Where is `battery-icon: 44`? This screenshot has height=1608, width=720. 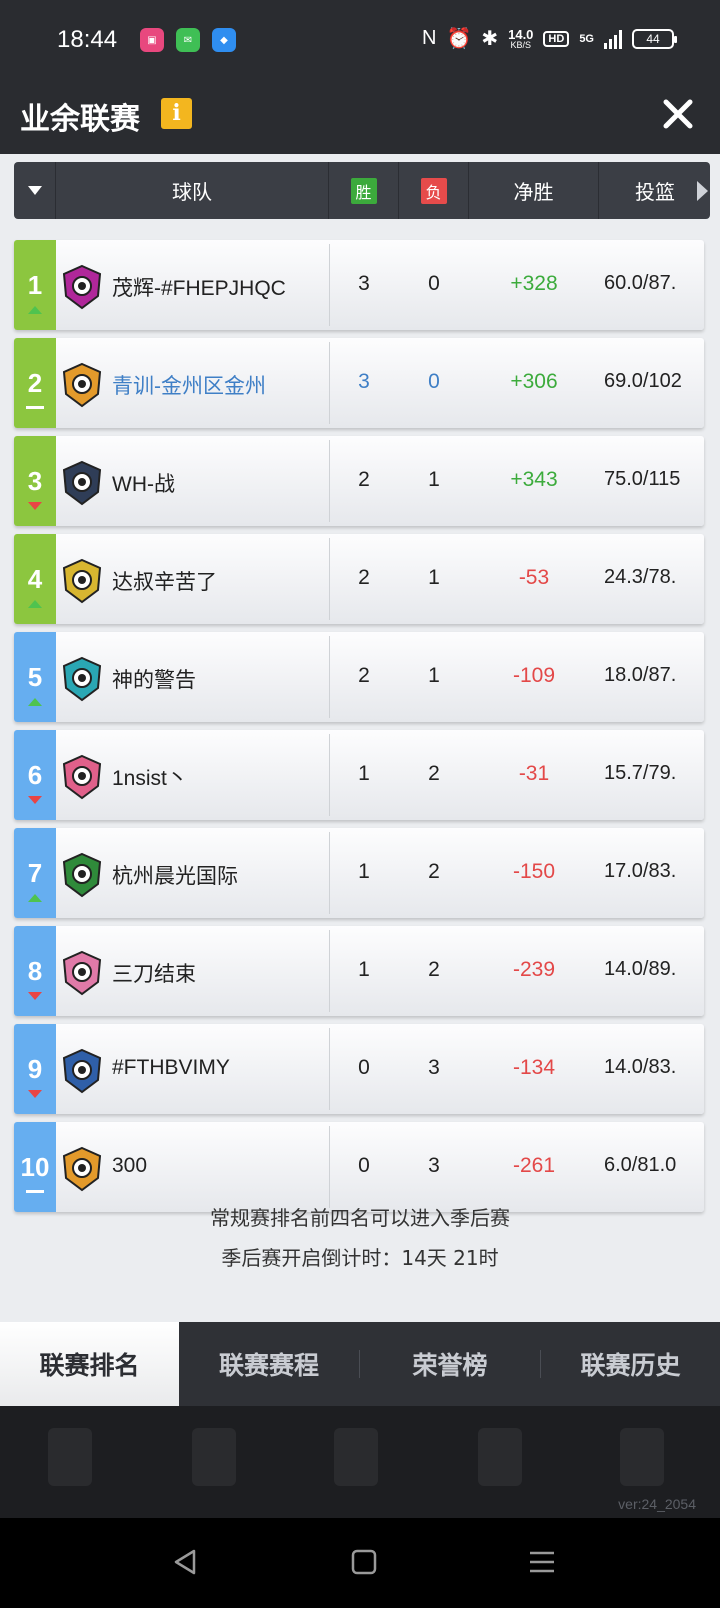 battery-icon: 44 is located at coordinates (654, 38).